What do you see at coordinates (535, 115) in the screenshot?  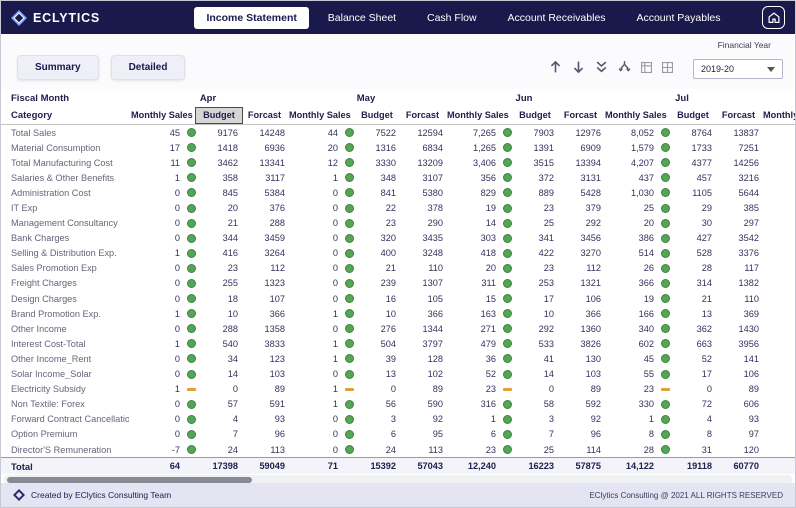 I see `column-header-jun-budget: Budget` at bounding box center [535, 115].